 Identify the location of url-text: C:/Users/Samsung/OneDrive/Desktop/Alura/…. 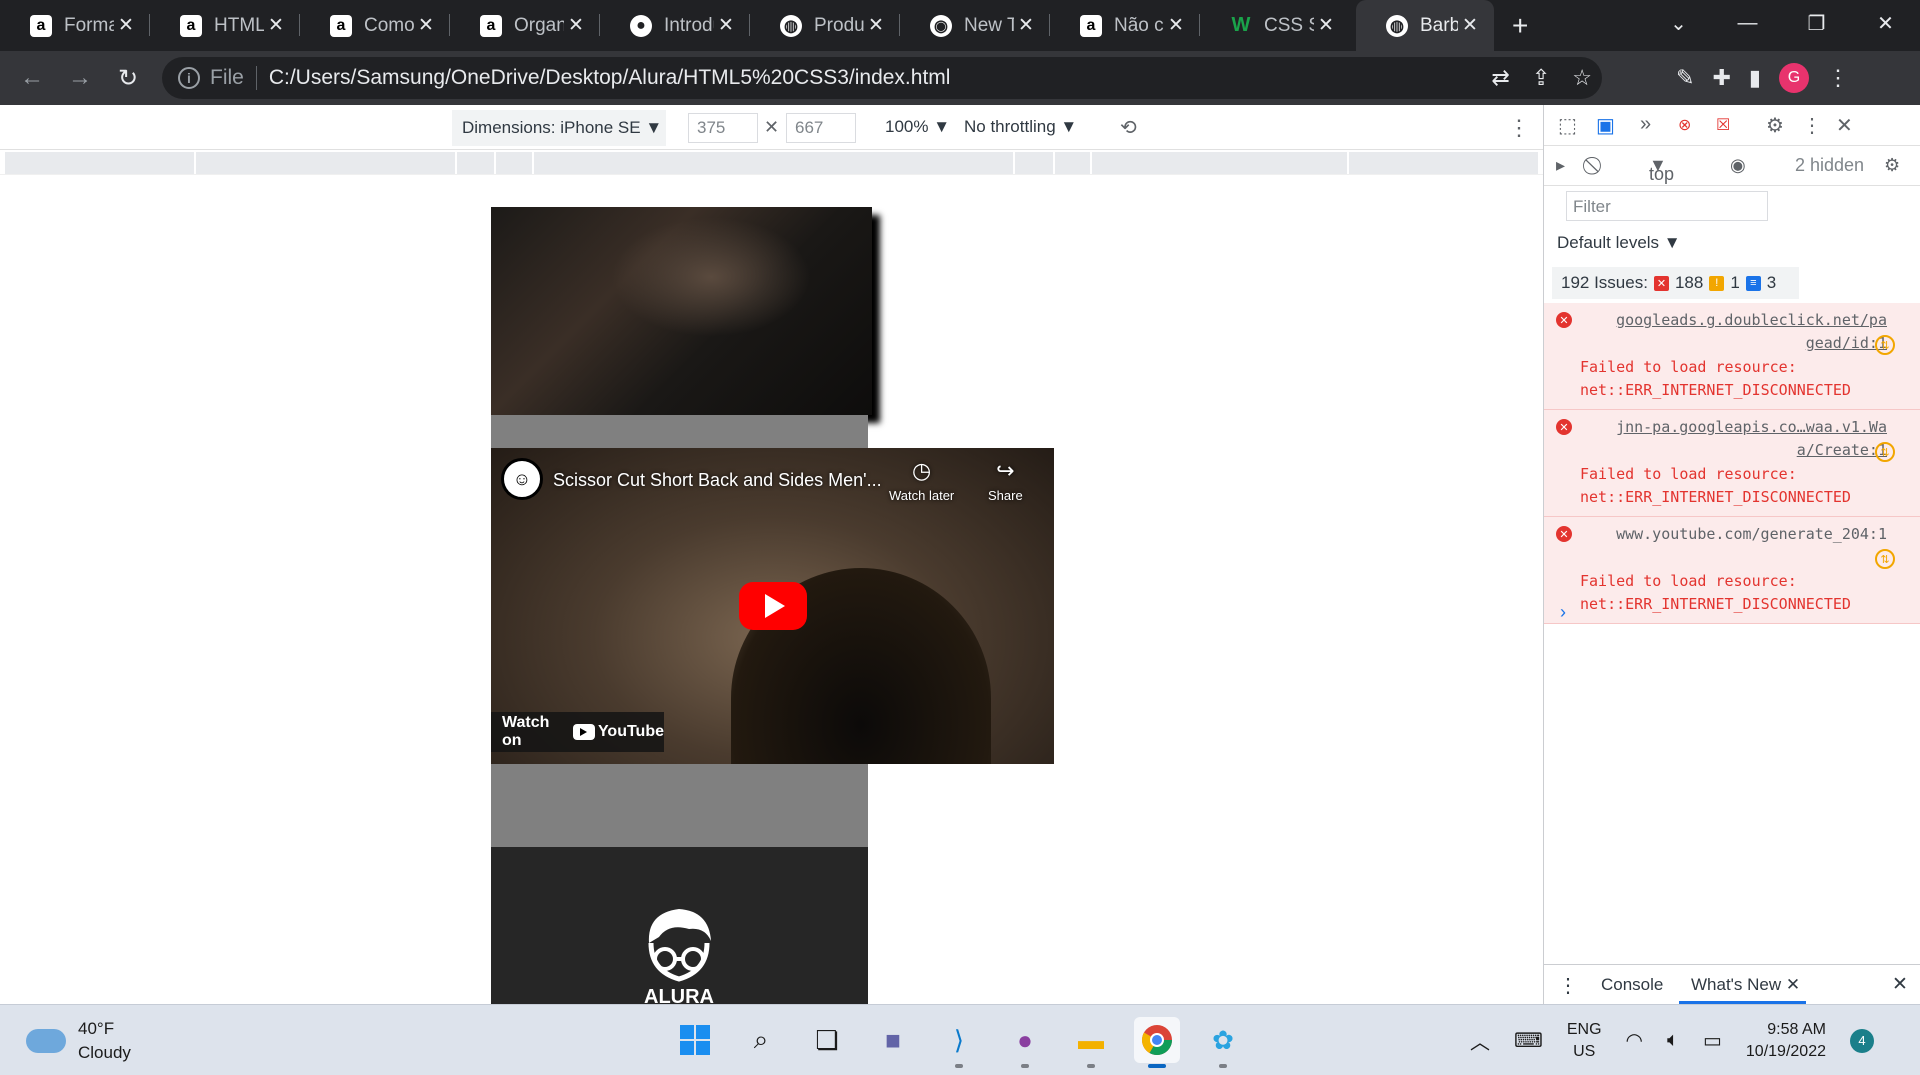
(610, 78).